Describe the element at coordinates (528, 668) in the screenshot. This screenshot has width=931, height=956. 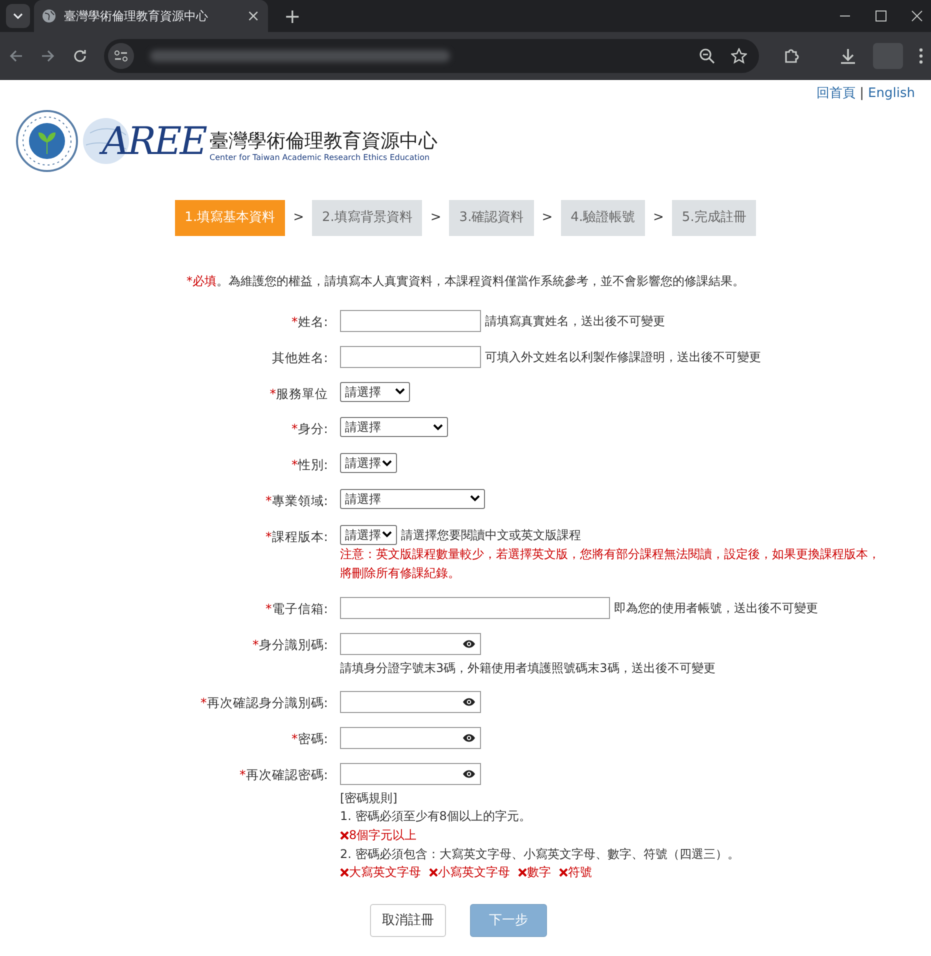
I see `field-hint: 請填身分證字號末3碼，外籍使用者填護照號碼末3碼，送出後不可變更` at that location.